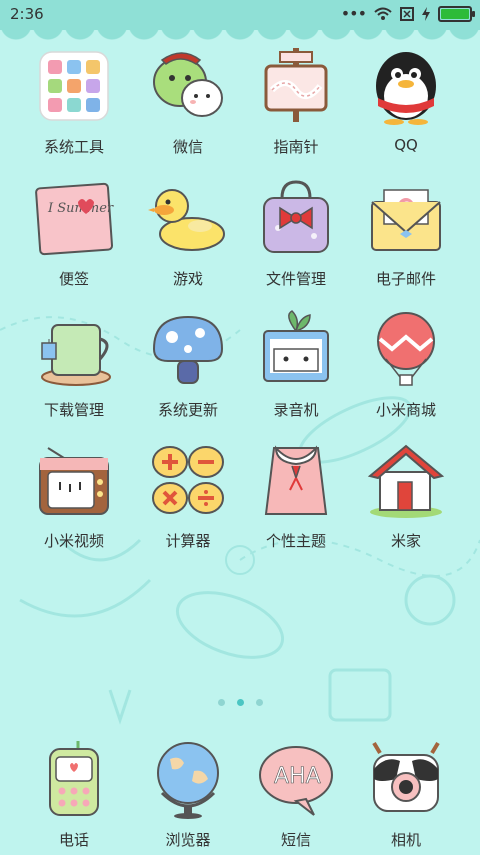  What do you see at coordinates (296, 147) in the screenshot?
I see `app-label: 指南针` at bounding box center [296, 147].